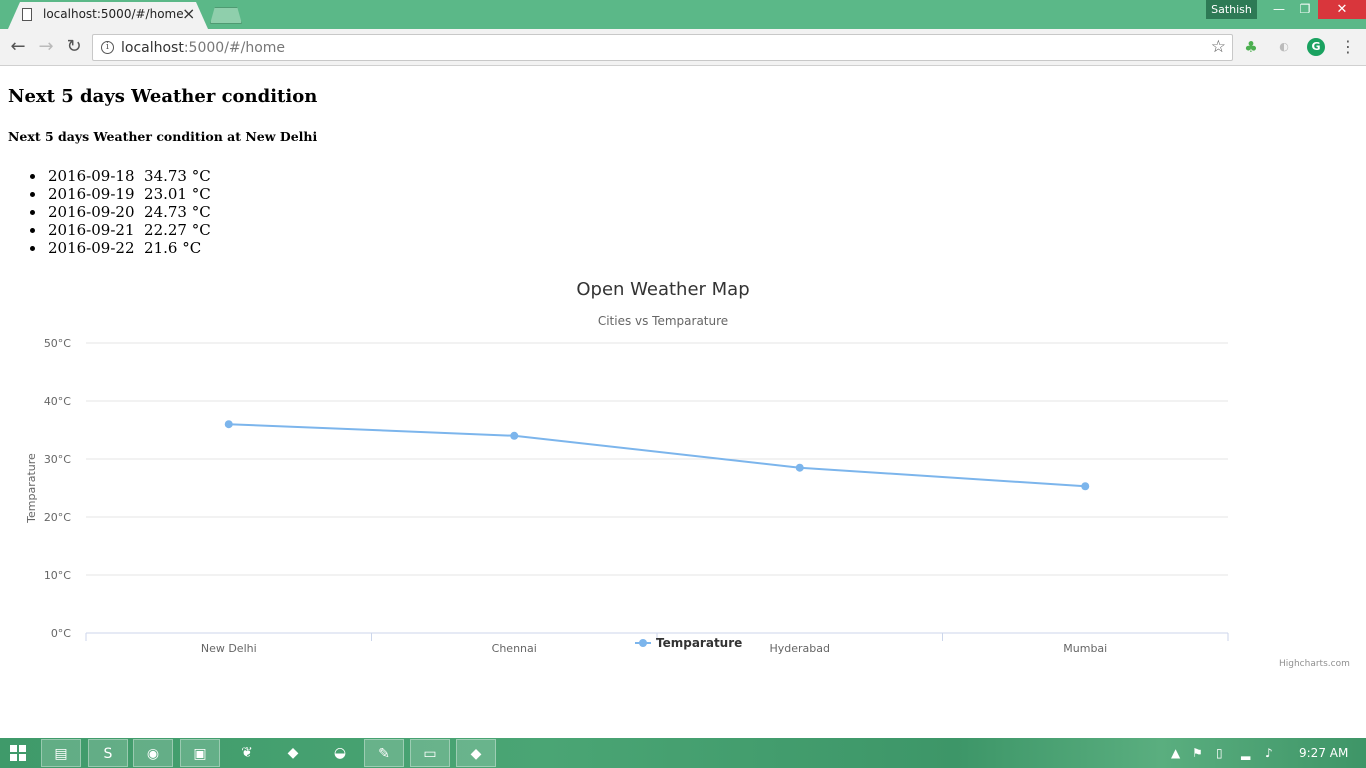  I want to click on forecast-date: 2016-09-20, so click(91, 212).